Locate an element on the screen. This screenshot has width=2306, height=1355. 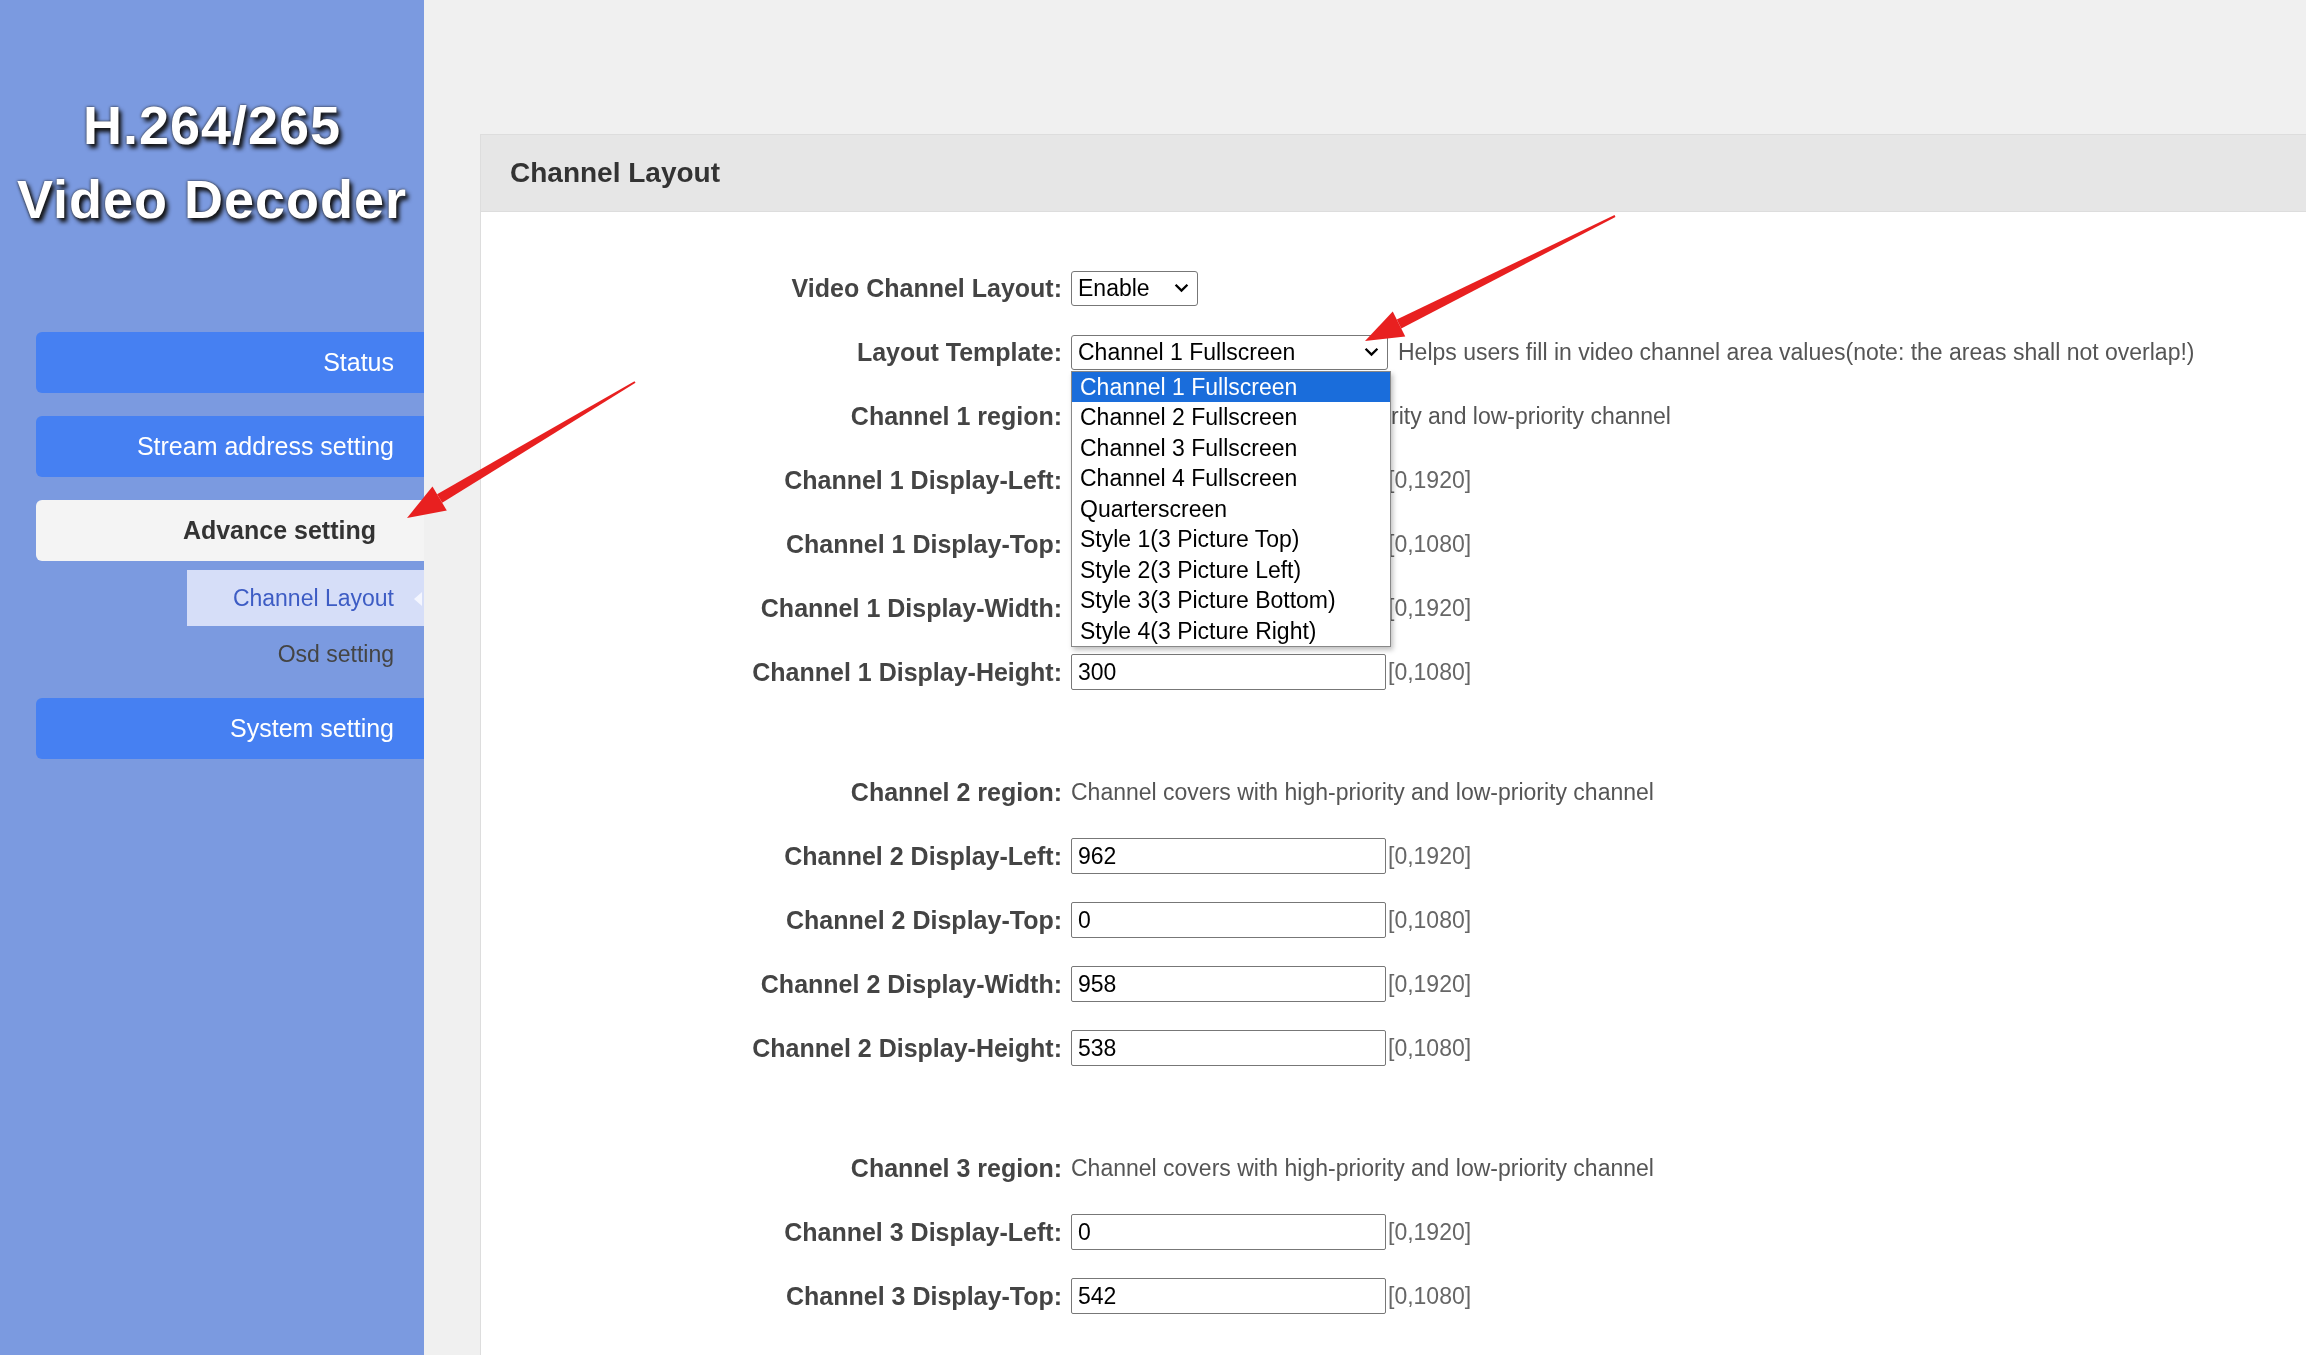
help-text: Helps users fill in video channel area values(note: the areas shall not overlap!) is located at coordinates (1796, 352).